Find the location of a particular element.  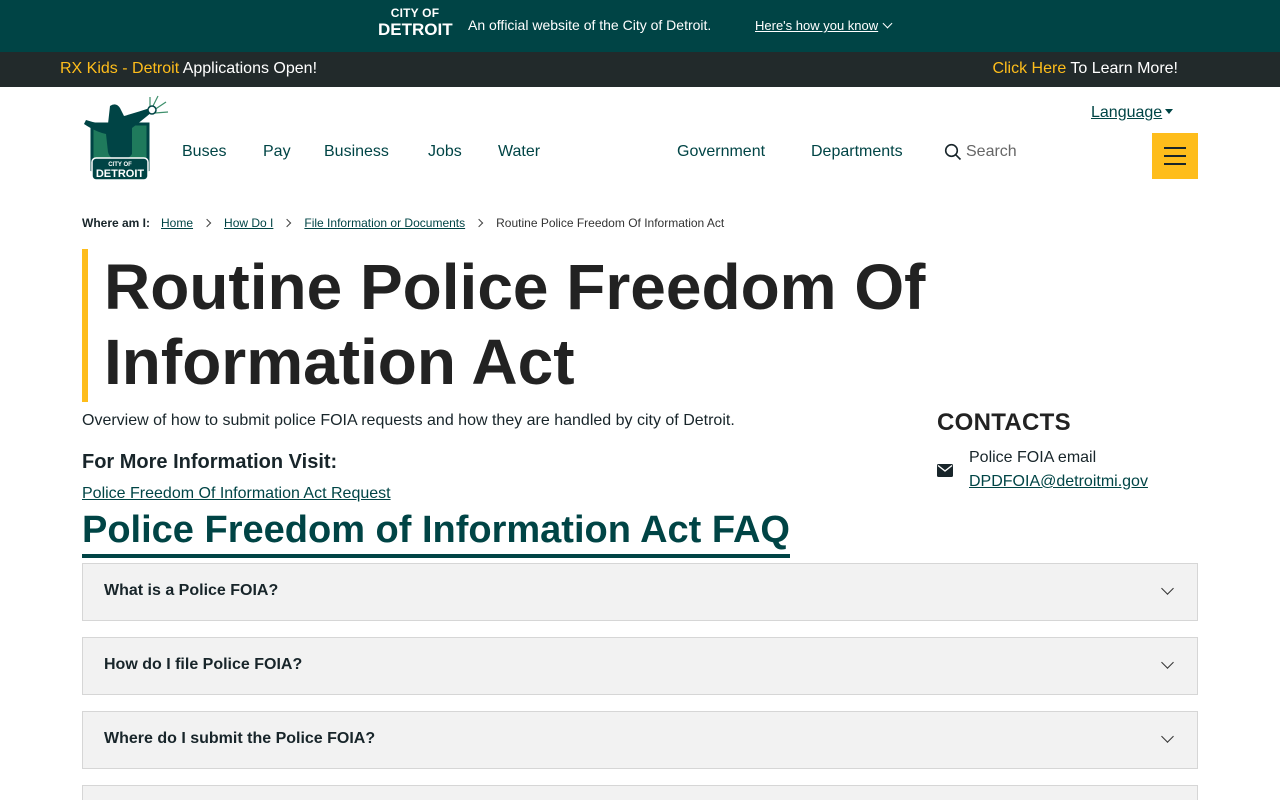

caret-down-icon is located at coordinates (1169, 111).